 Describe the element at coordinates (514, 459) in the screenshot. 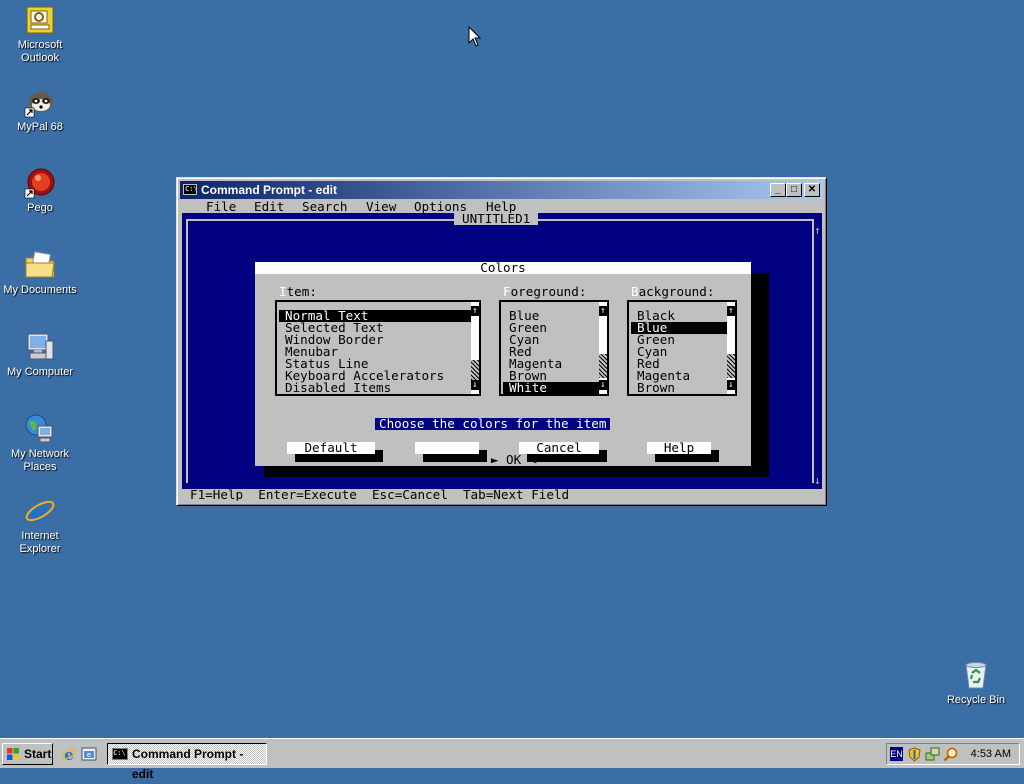

I see `ok-button-label: OK` at that location.